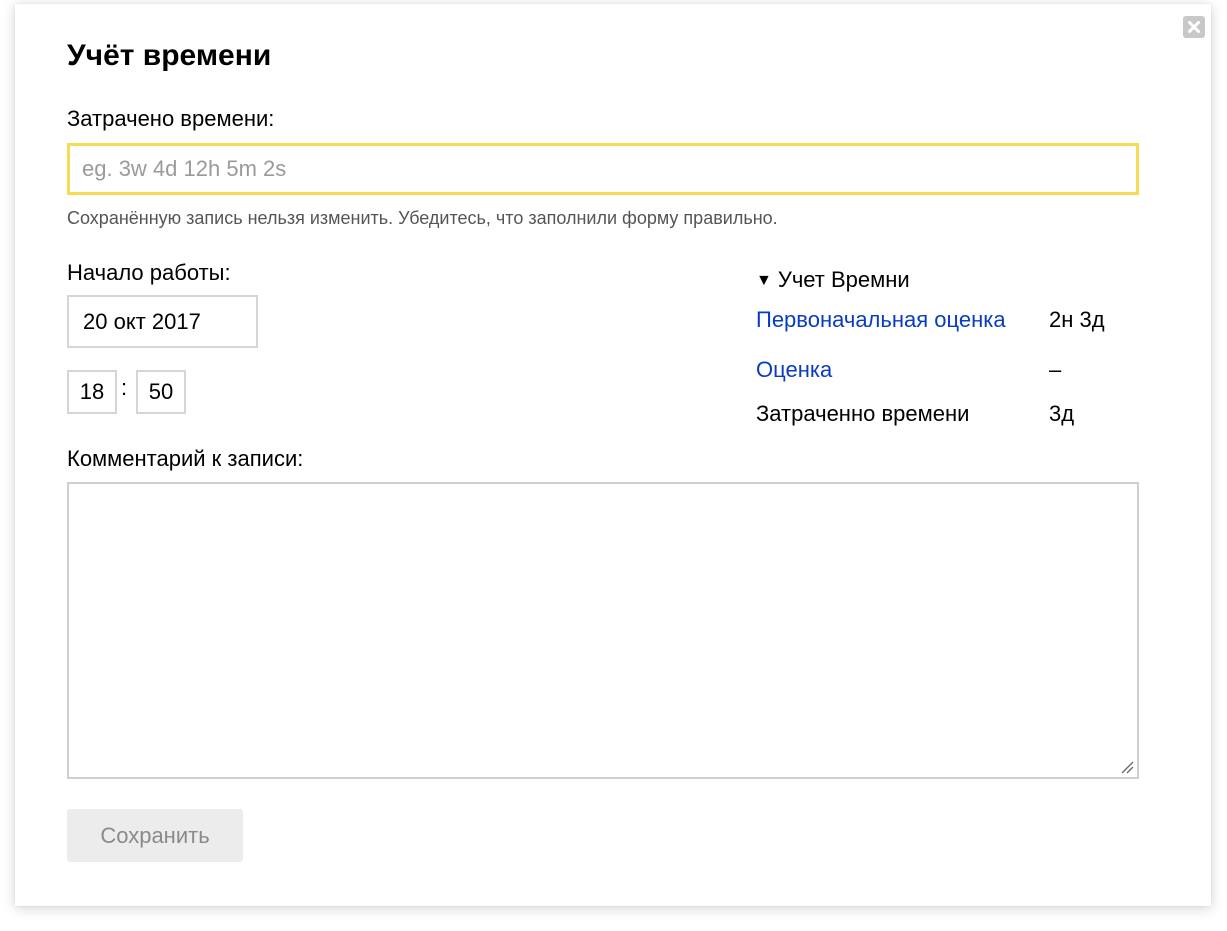 This screenshot has height=931, width=1227. Describe the element at coordinates (843, 279) in the screenshot. I see `side-panel-title: Учет Времни` at that location.